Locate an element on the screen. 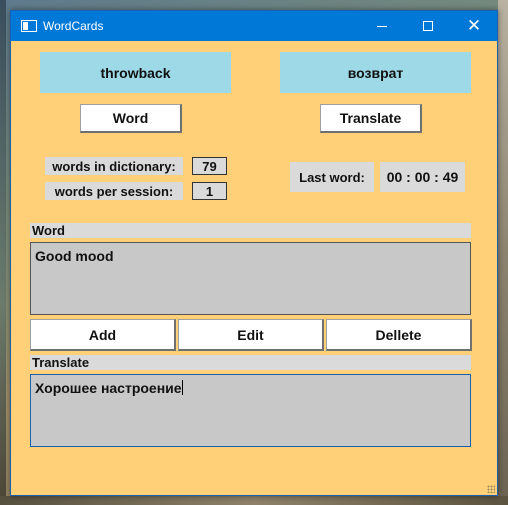 The image size is (508, 505). word-text: Good mood is located at coordinates (74, 256).